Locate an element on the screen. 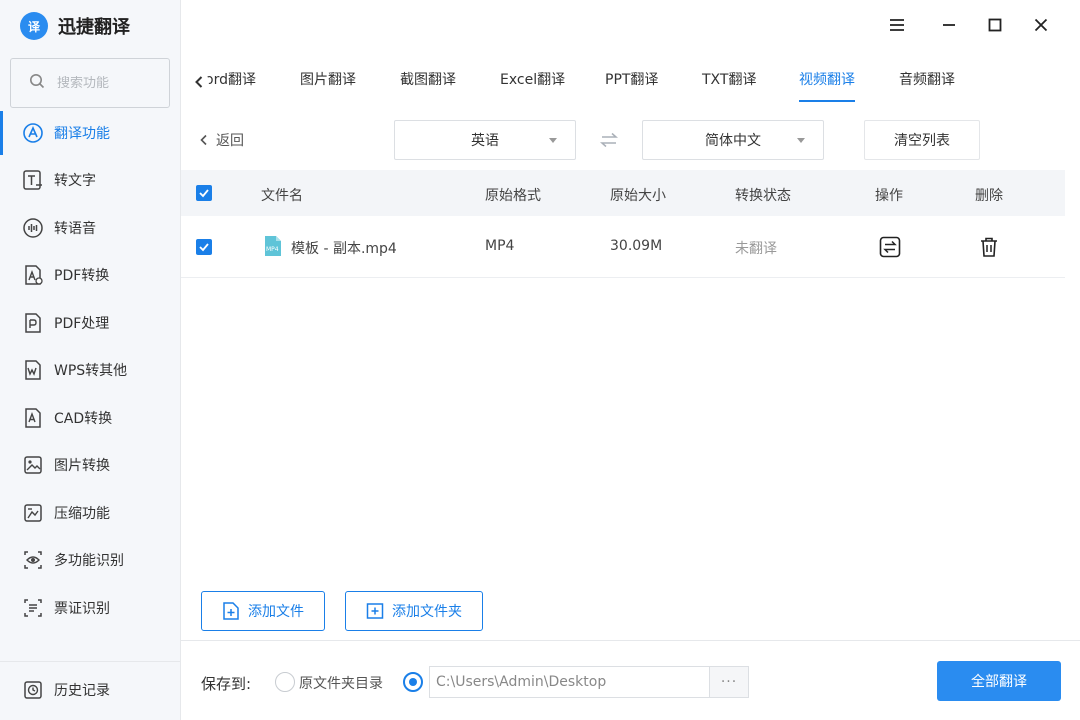  search-box is located at coordinates (90, 83).